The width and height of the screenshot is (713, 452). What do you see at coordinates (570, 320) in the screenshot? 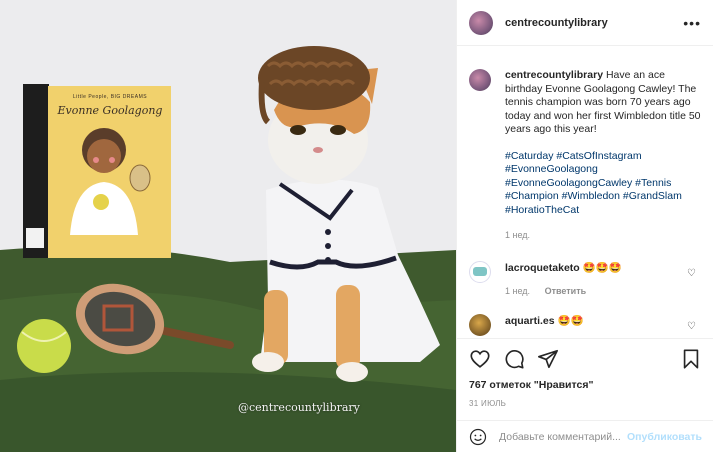
I see `comment-text: 🤩🤩` at bounding box center [570, 320].